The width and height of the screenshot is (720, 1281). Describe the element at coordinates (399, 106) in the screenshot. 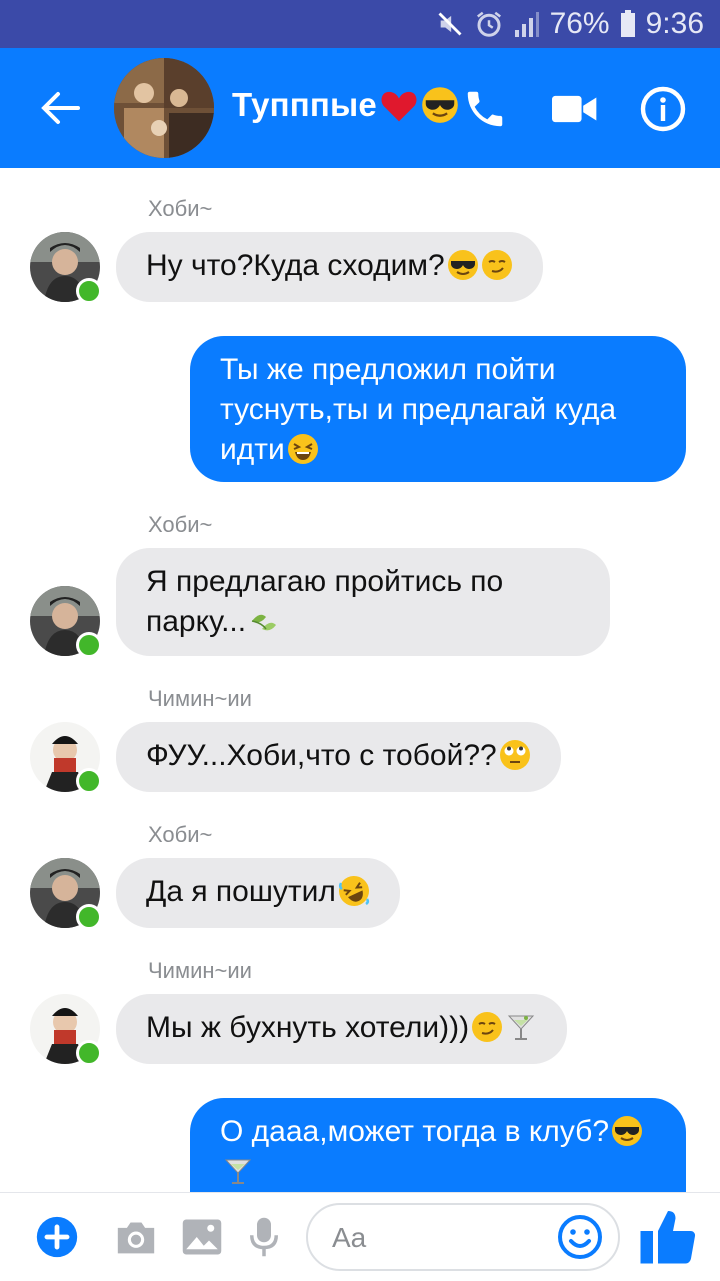

I see `red-heart-icon` at that location.